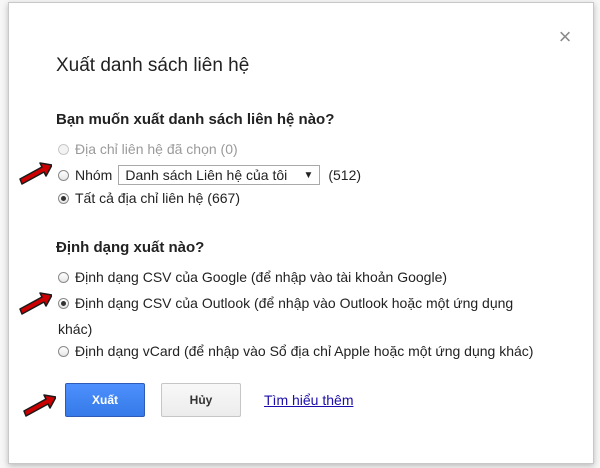  Describe the element at coordinates (63, 175) in the screenshot. I see `radio-group` at that location.